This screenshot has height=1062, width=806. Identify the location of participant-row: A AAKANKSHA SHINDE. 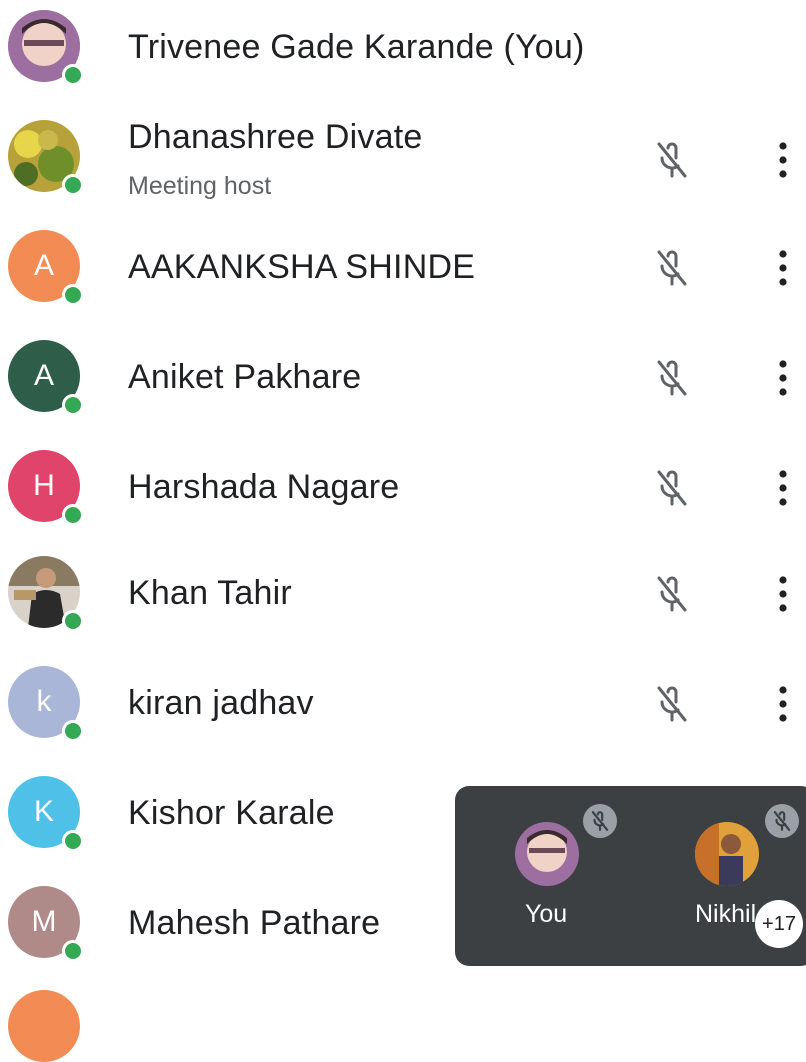
(403, 270).